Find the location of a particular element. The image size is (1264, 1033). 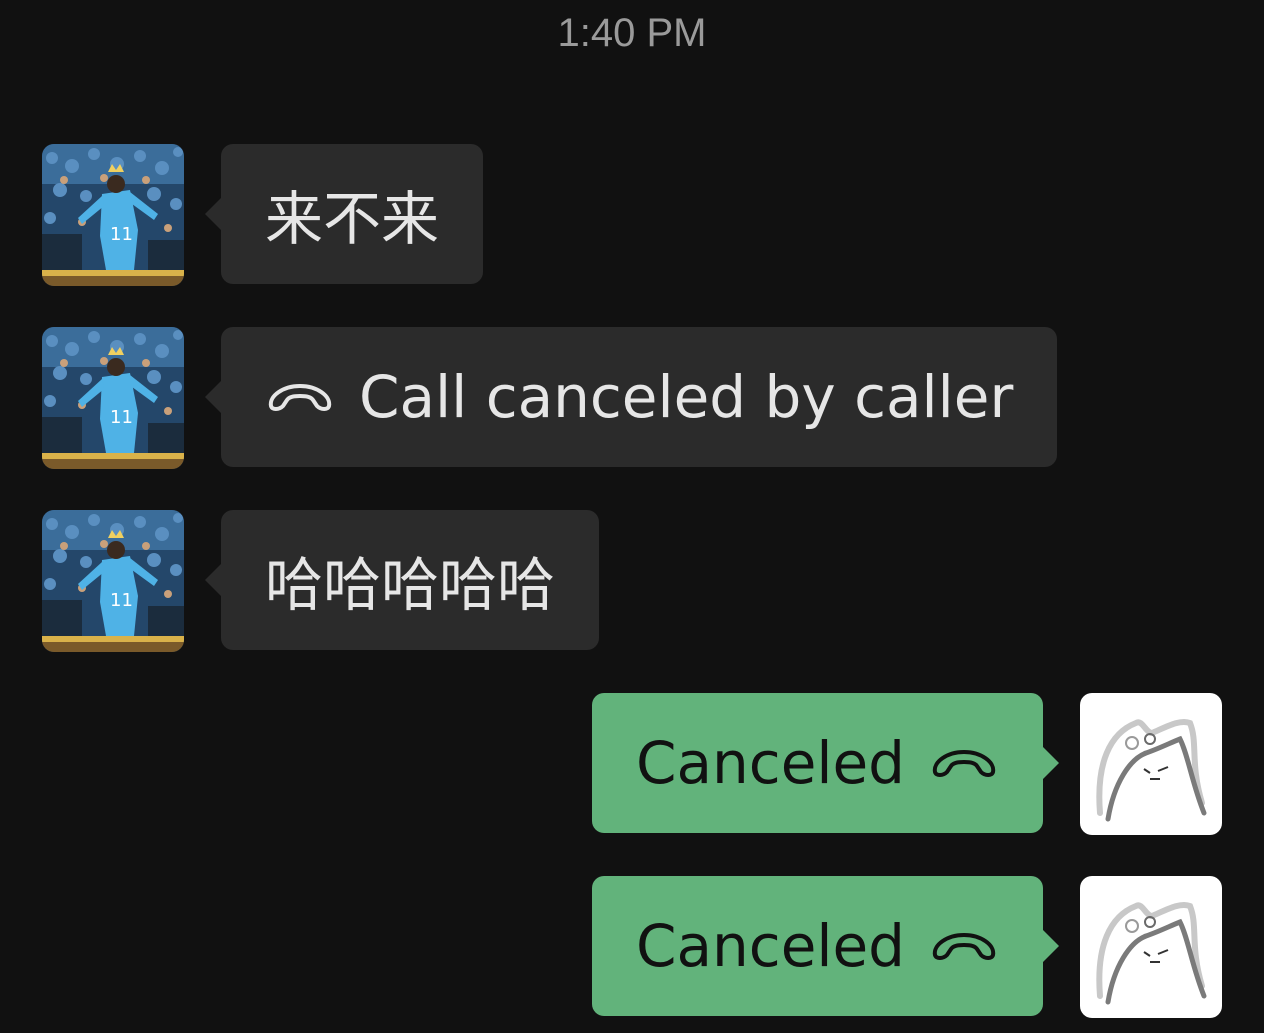

message-text: 哈哈哈哈哈 is located at coordinates (410, 585).